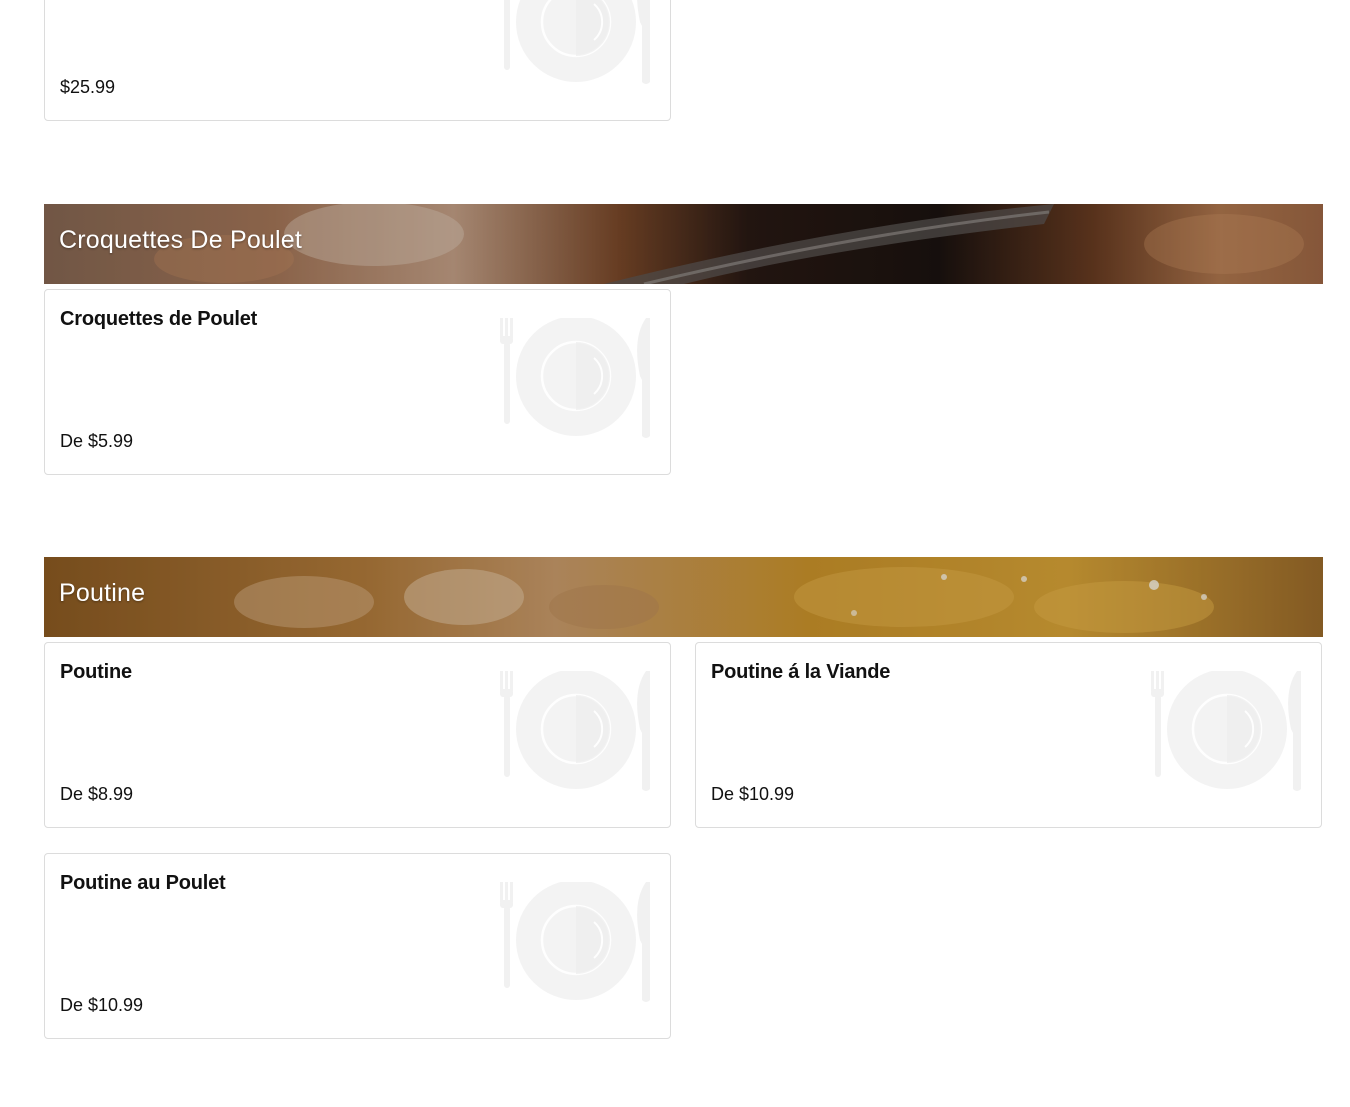 The width and height of the screenshot is (1350, 1107). I want to click on menu-item-card: Croquettes de Poulet De $5.99, so click(357, 382).